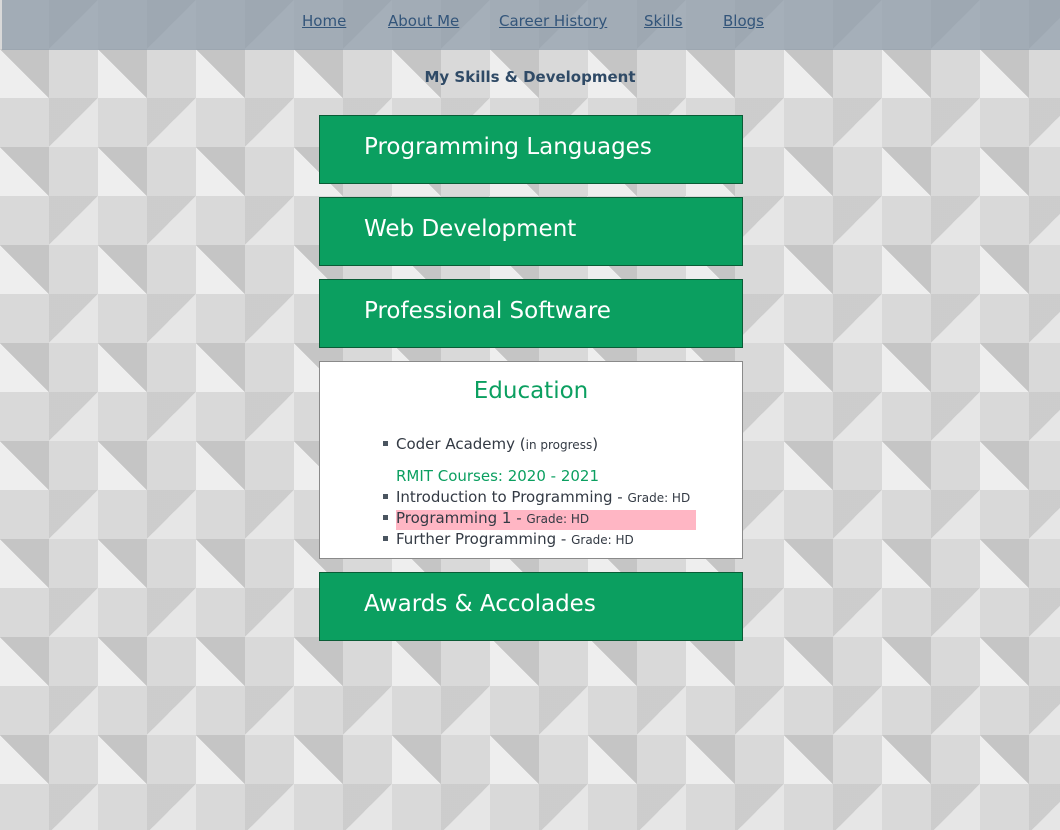  What do you see at coordinates (559, 445) in the screenshot?
I see `coder-academy-note: in progress` at bounding box center [559, 445].